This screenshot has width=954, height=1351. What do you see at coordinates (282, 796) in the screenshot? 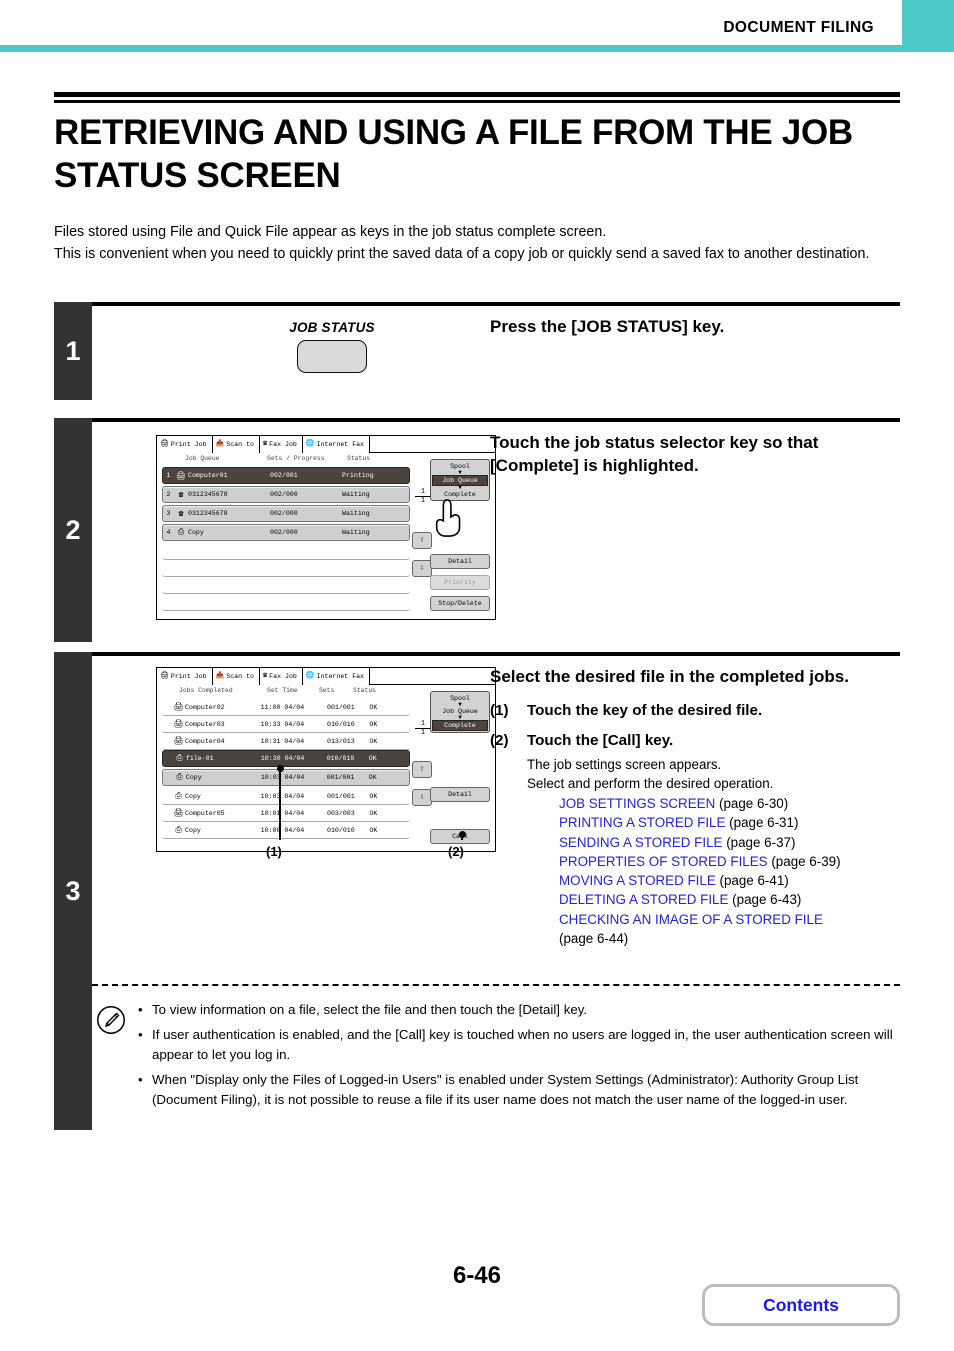
I see `screen3-row5-time: 10:03 04/04` at bounding box center [282, 796].